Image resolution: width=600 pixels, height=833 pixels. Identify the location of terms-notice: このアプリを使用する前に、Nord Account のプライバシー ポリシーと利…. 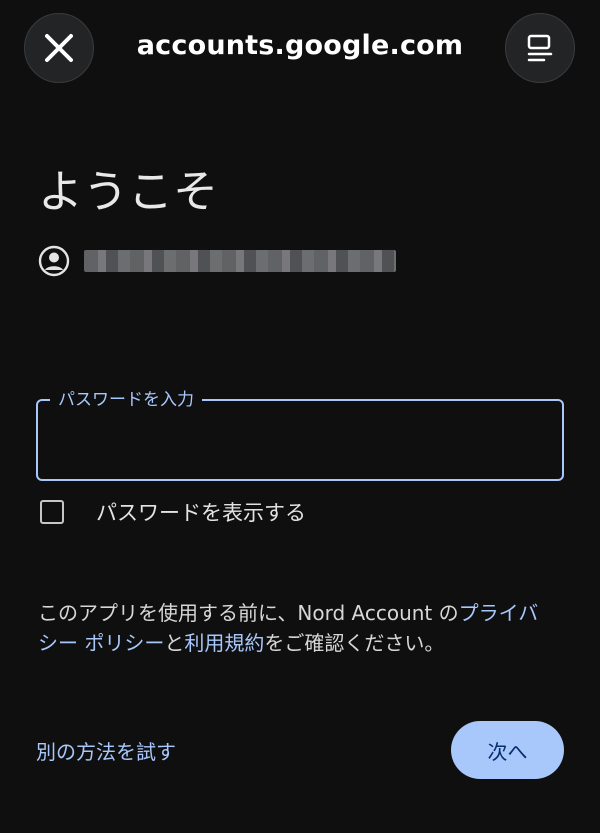
(298, 628).